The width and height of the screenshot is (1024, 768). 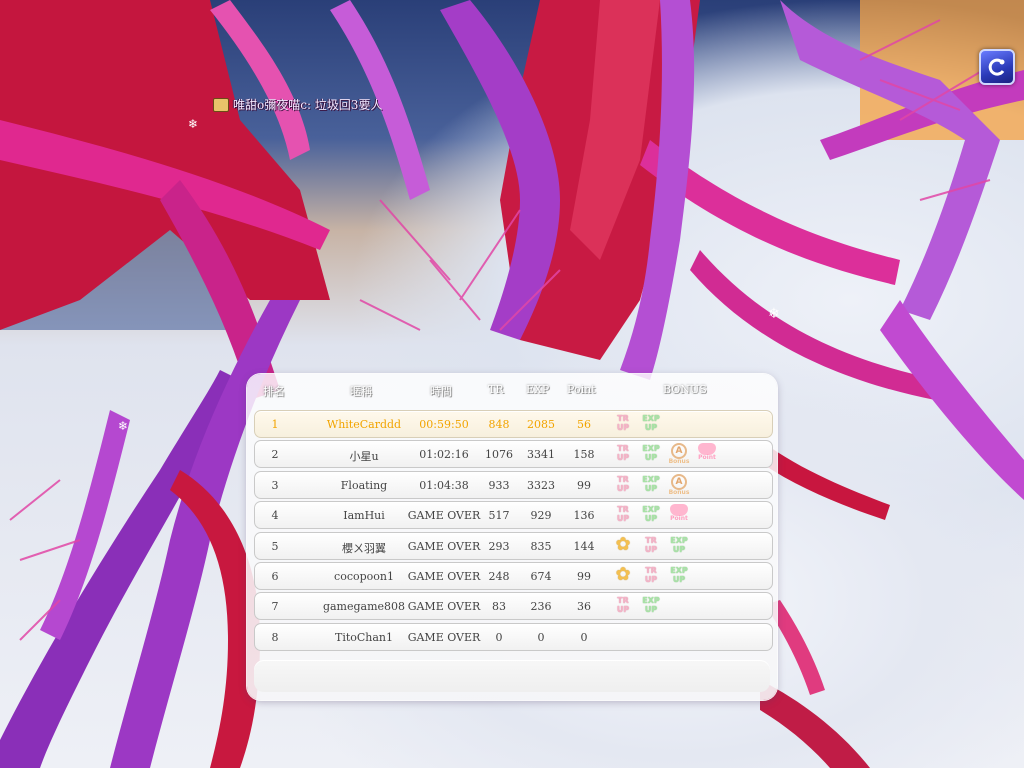 I want to click on header-tr: TR, so click(x=496, y=389).